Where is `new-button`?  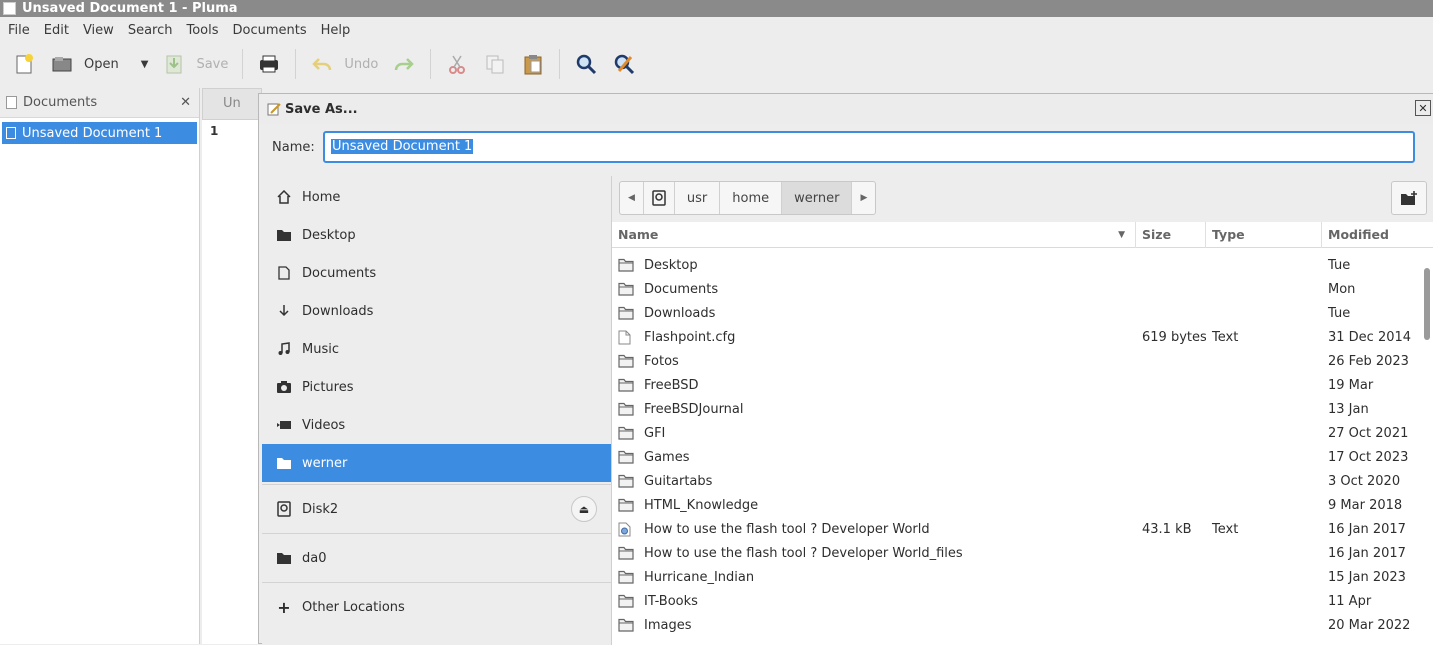
new-button is located at coordinates (24, 64).